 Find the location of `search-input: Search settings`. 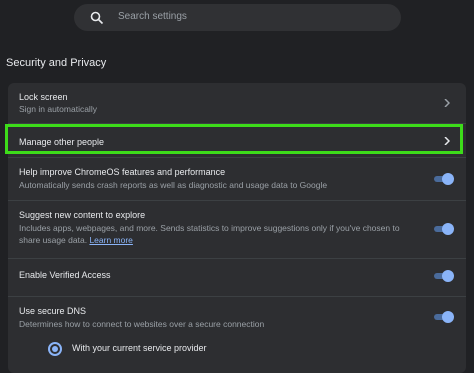

search-input: Search settings is located at coordinates (152, 16).